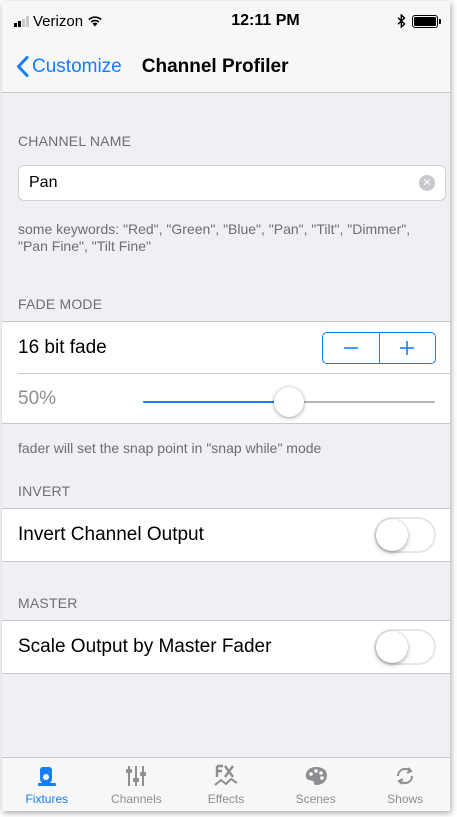 Image resolution: width=457 pixels, height=817 pixels. I want to click on fade-mode-header: FADE MODE, so click(60, 304).